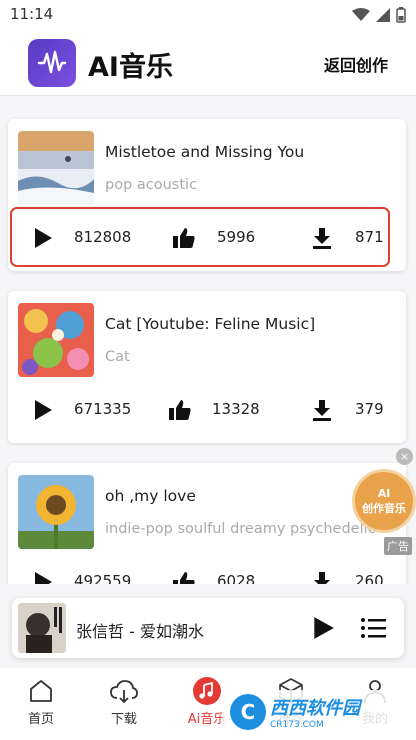 Image resolution: width=416 pixels, height=740 pixels. What do you see at coordinates (248, 712) in the screenshot?
I see `watermark-logo: C` at bounding box center [248, 712].